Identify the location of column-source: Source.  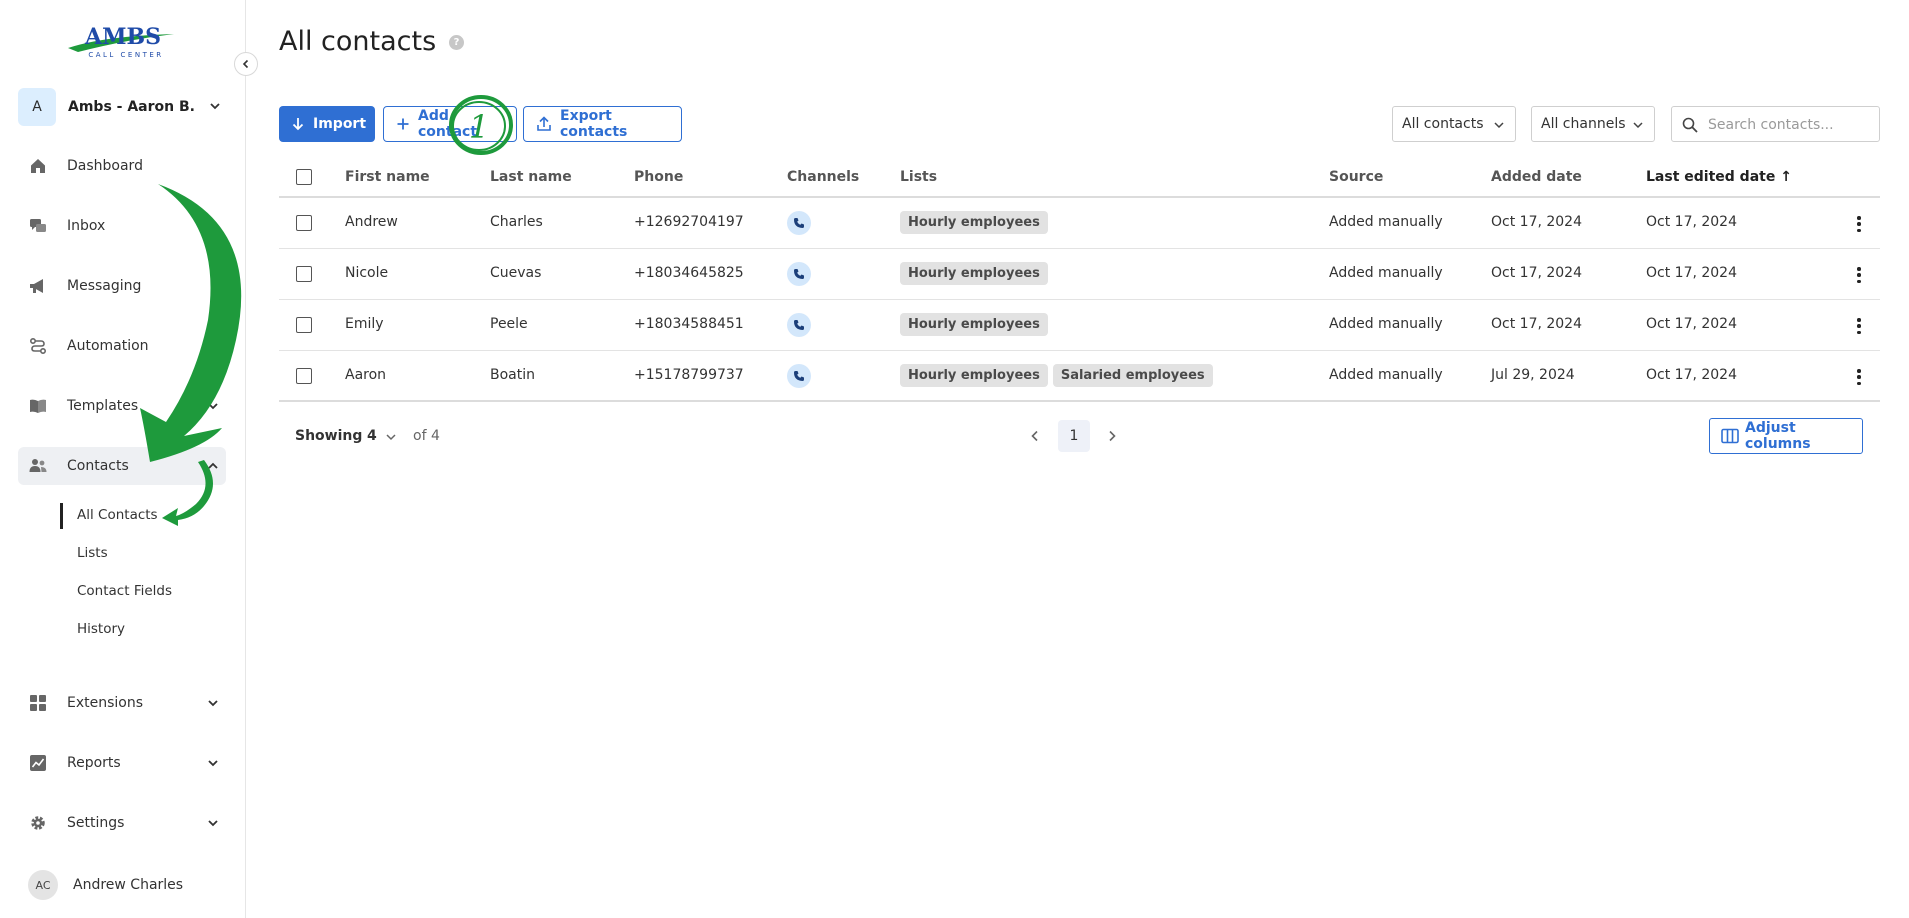
(1356, 177).